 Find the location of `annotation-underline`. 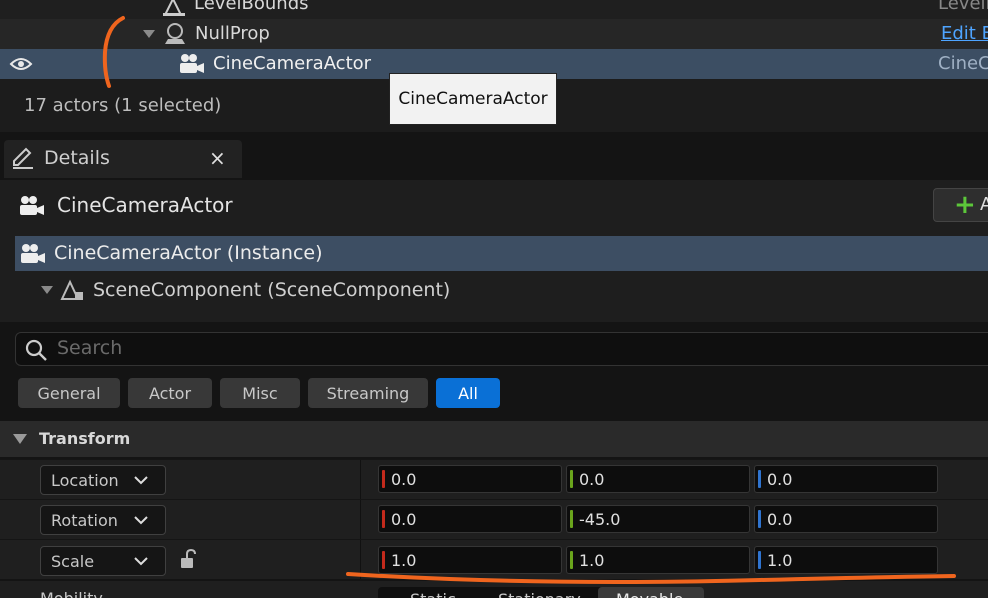

annotation-underline is located at coordinates (651, 578).